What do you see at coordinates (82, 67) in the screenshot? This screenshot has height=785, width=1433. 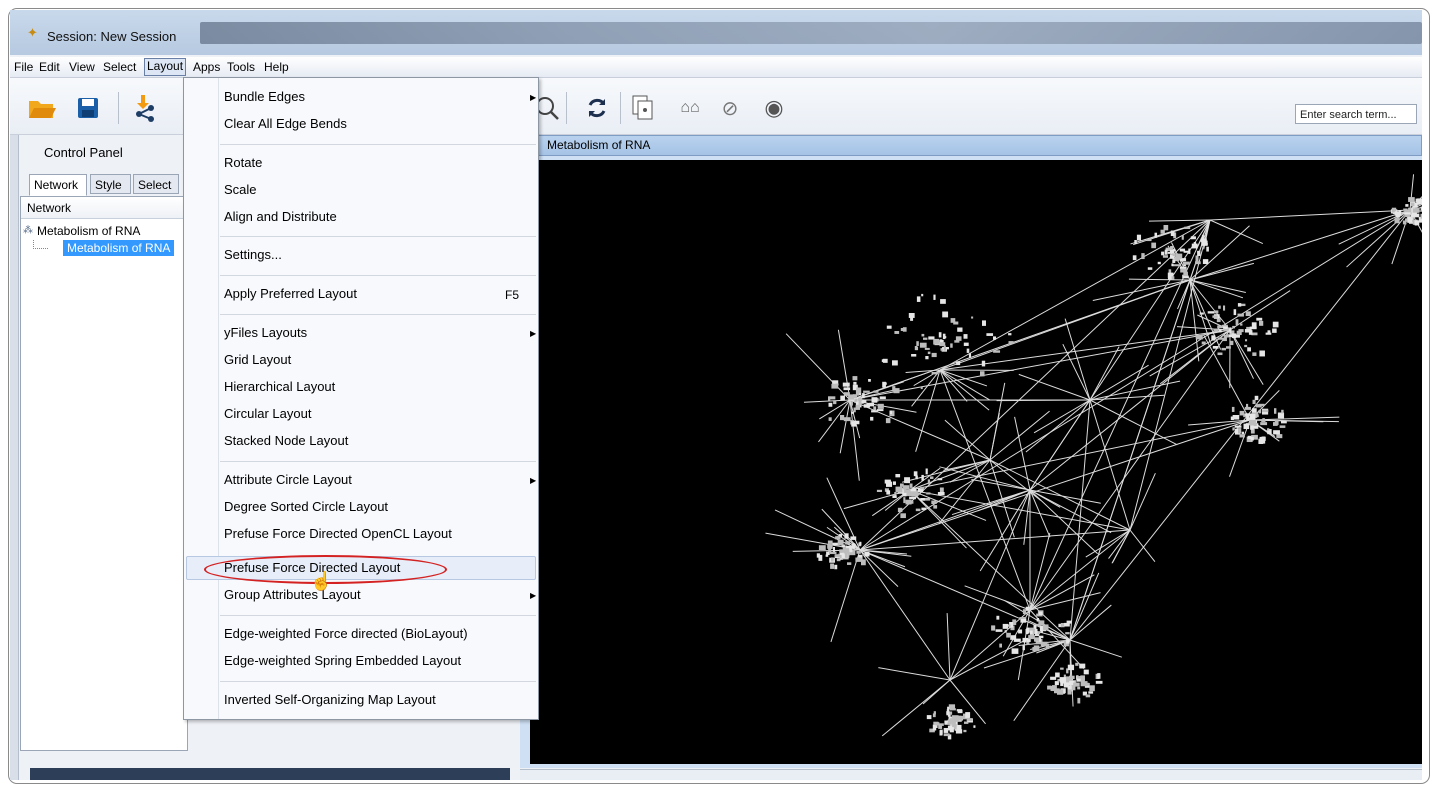 I see `menu-view: View` at bounding box center [82, 67].